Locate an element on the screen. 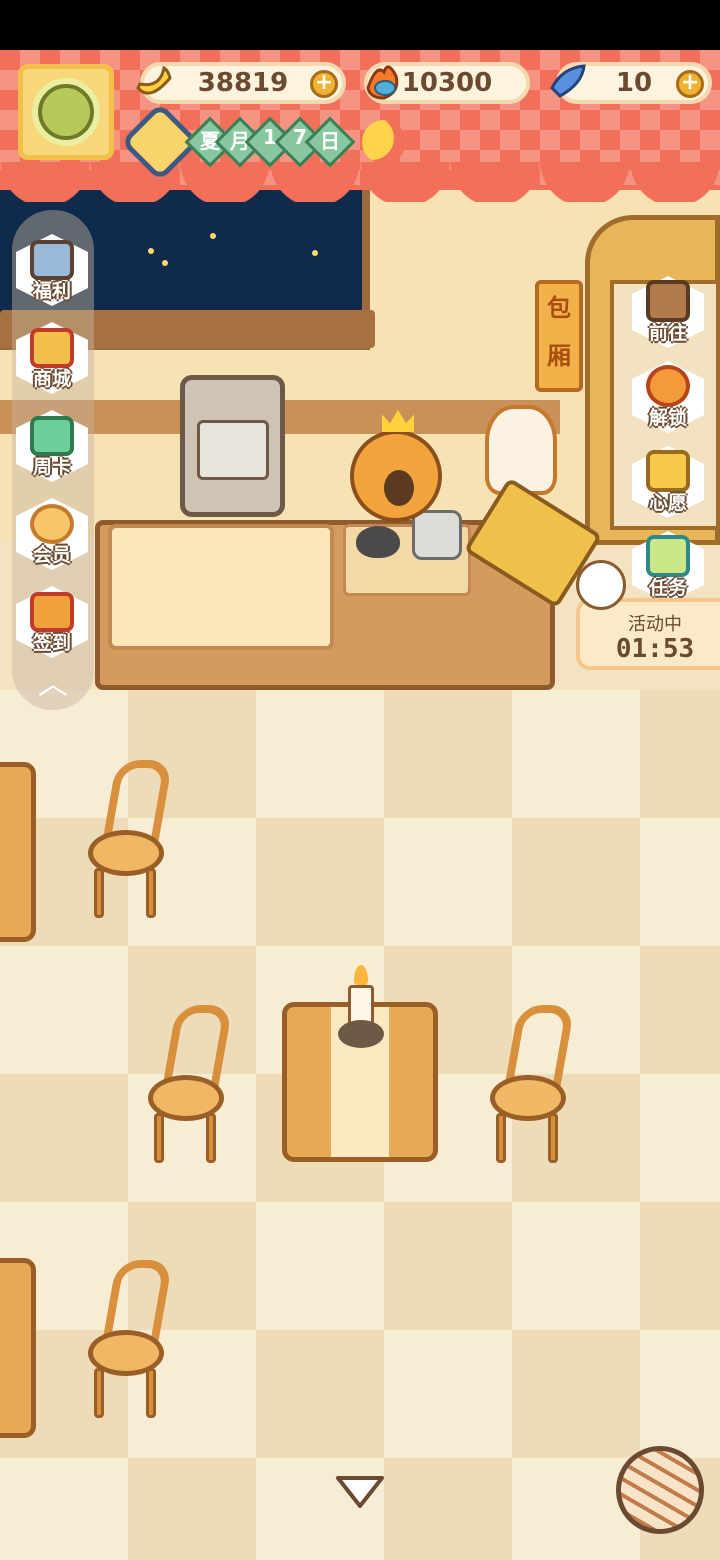  event-countdown: 01:53 is located at coordinates (655, 649).